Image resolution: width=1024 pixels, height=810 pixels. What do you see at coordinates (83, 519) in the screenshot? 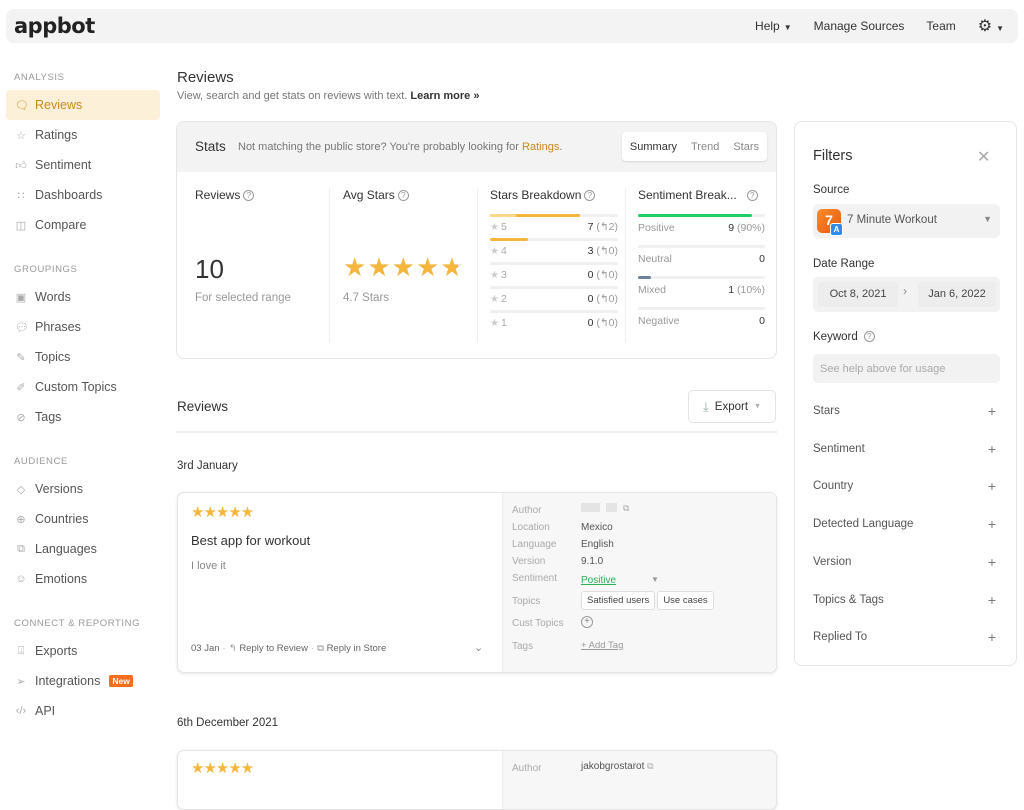
I see `sidebar-item-countries: ⊕ Countries` at bounding box center [83, 519].